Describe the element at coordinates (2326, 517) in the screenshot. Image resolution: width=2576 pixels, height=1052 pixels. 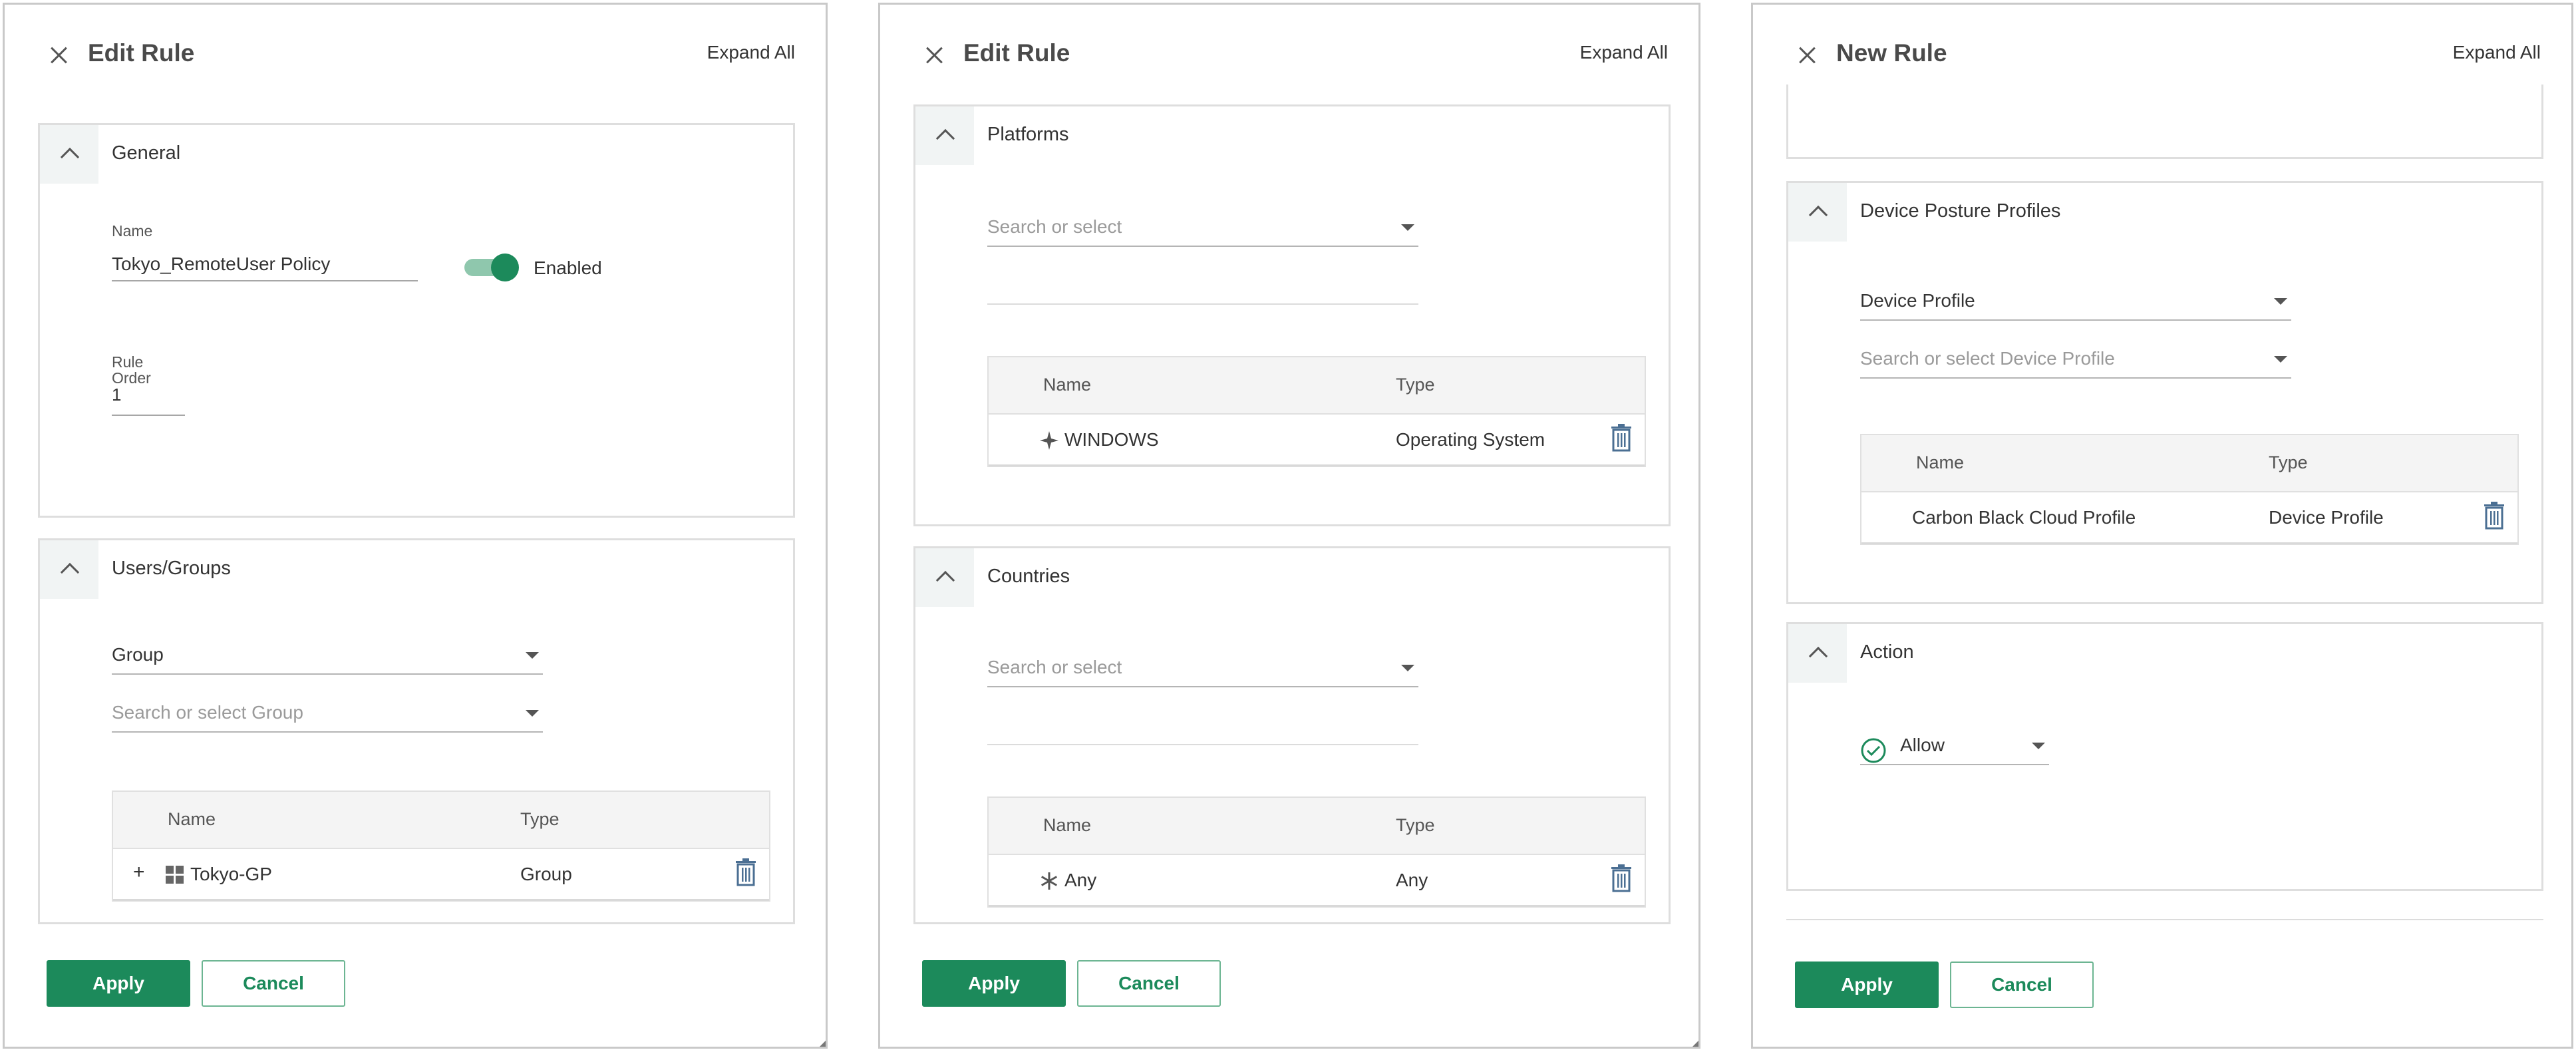
I see `row-type: Device Profile` at that location.